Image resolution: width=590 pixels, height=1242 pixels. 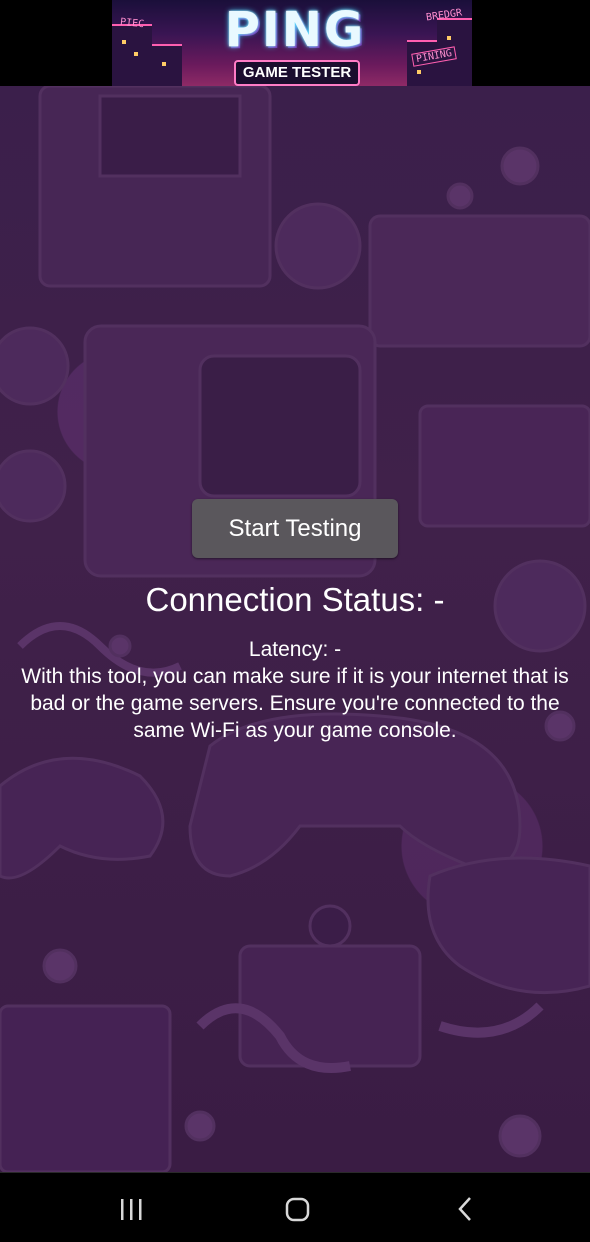 What do you see at coordinates (295, 649) in the screenshot?
I see `latency-text: Latency: -` at bounding box center [295, 649].